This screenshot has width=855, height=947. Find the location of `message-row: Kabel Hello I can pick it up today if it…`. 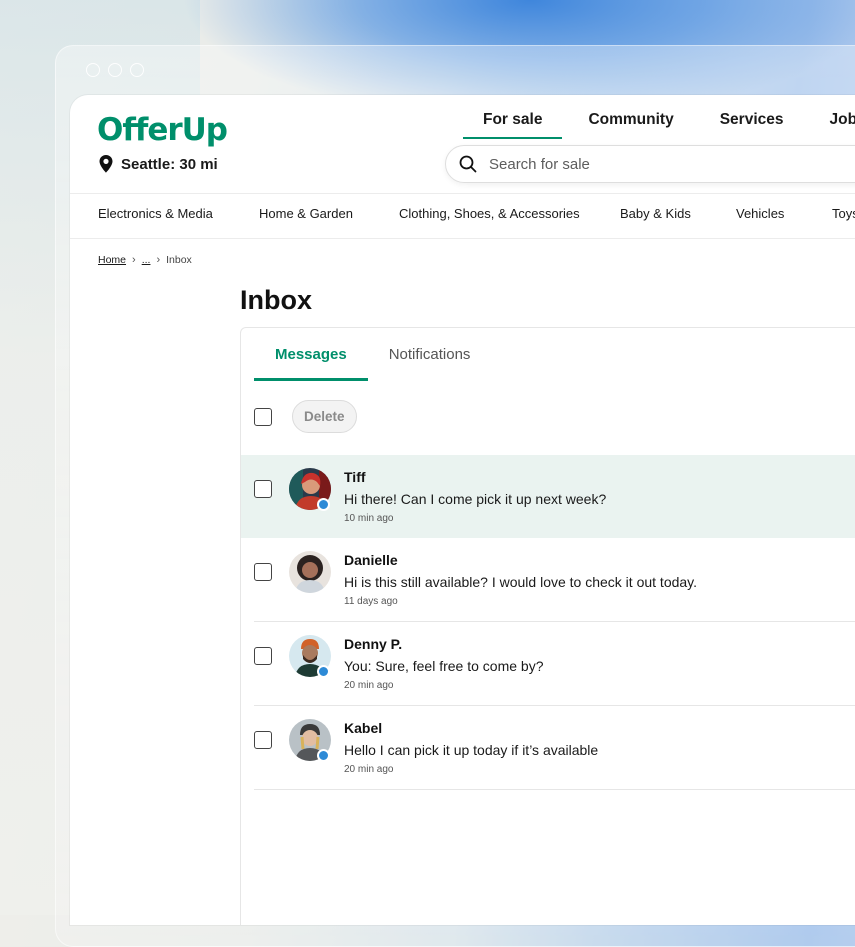

message-row: Kabel Hello I can pick it up today if it… is located at coordinates (554, 748).